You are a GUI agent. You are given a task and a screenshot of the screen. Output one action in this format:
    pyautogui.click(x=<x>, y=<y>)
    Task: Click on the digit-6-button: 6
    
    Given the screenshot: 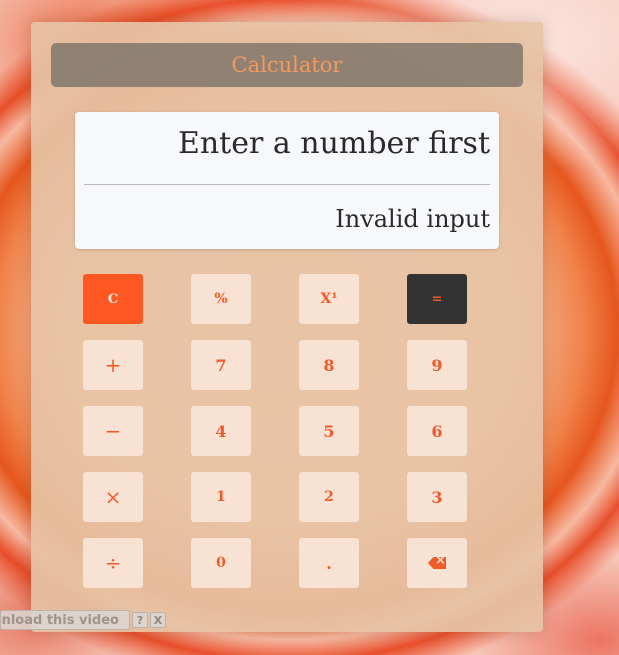 What is the action you would take?
    pyautogui.click(x=437, y=431)
    